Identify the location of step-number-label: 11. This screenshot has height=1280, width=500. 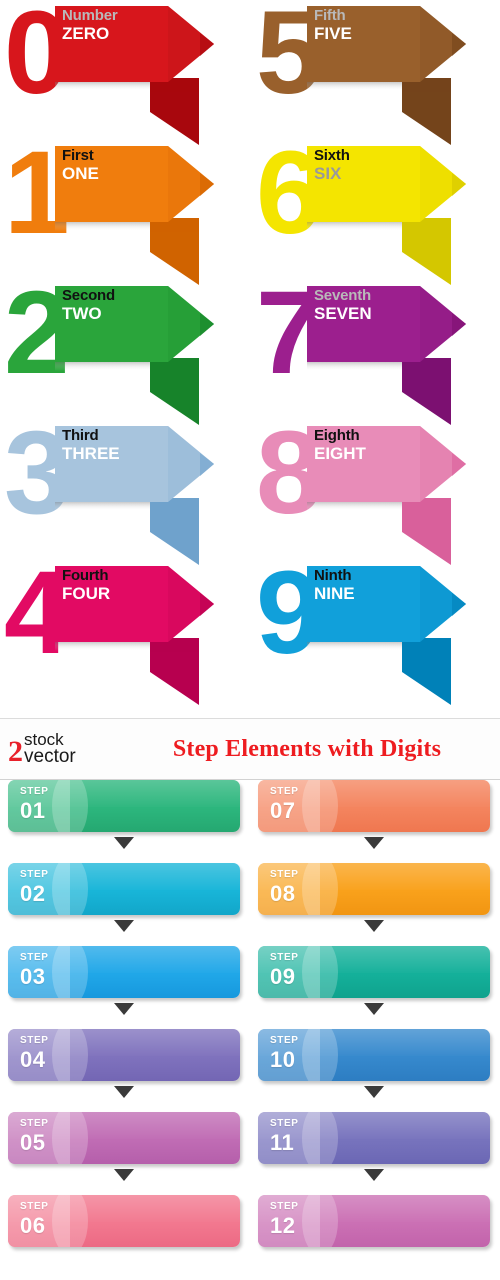
(282, 1142).